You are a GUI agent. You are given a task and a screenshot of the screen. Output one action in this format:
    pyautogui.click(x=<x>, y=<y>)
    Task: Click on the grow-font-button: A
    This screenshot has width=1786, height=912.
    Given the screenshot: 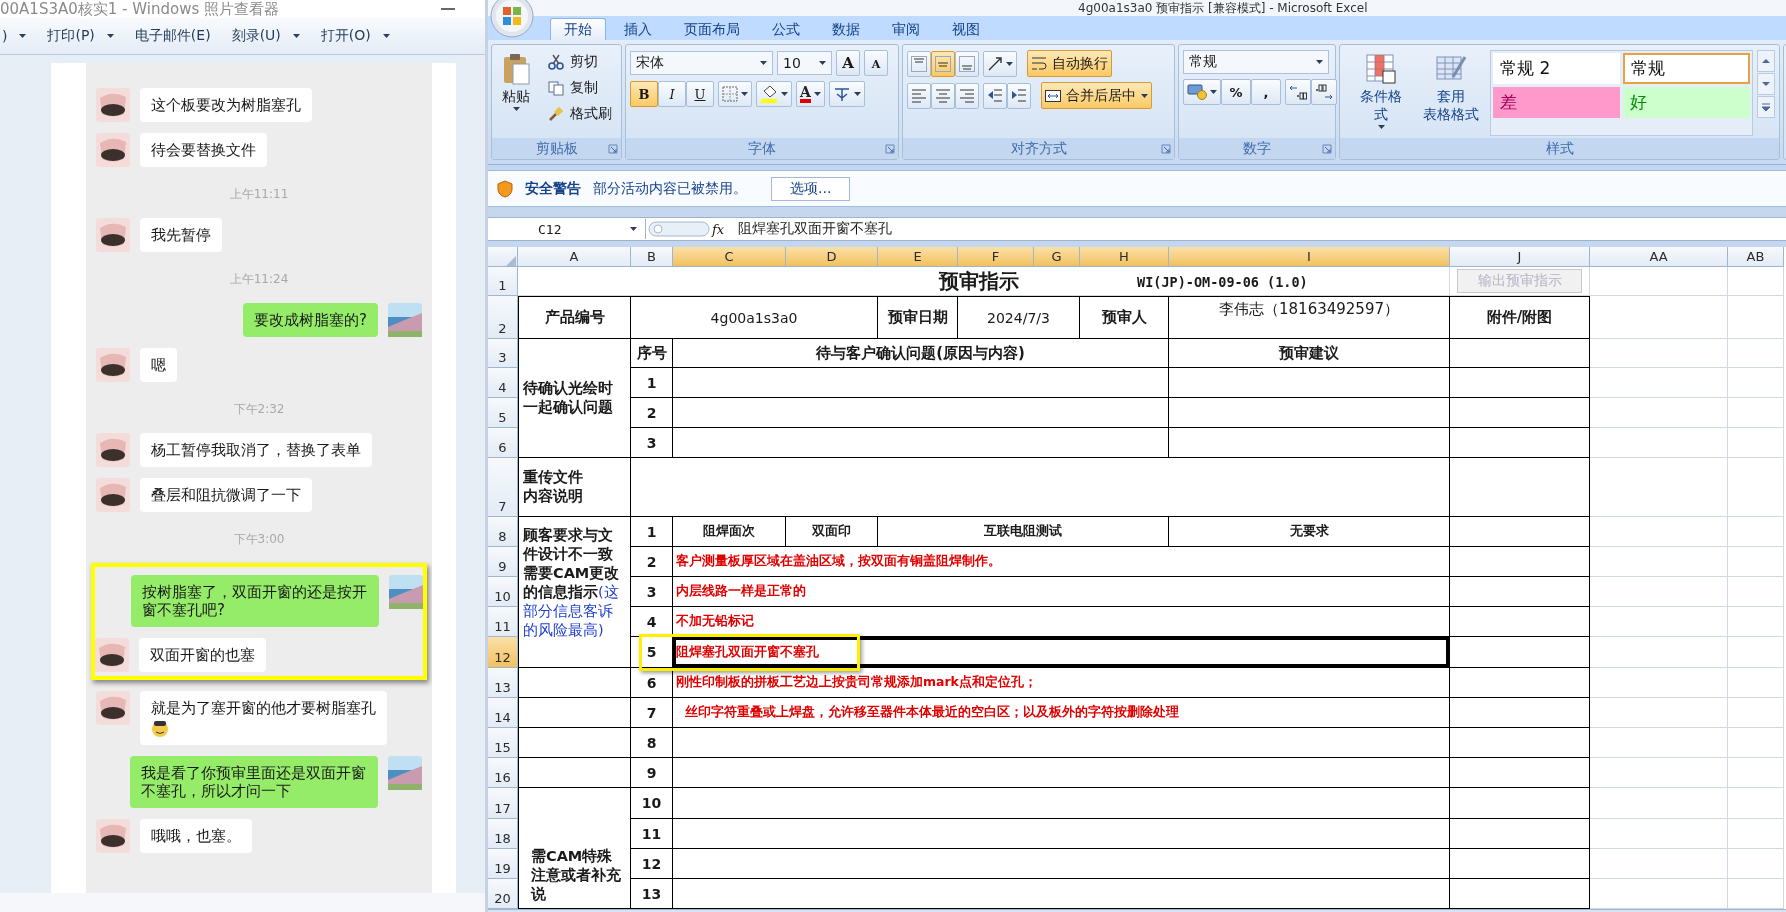 What is the action you would take?
    pyautogui.click(x=848, y=63)
    